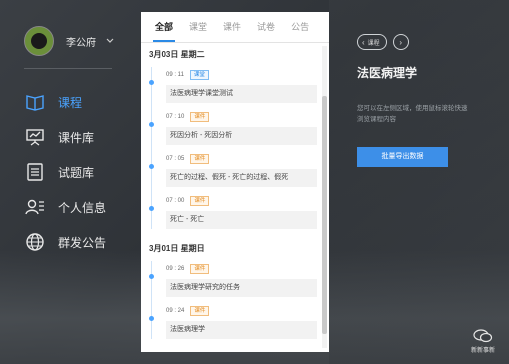 Image resolution: width=509 pixels, height=364 pixels. I want to click on chevron-right-icon: ›, so click(401, 42).